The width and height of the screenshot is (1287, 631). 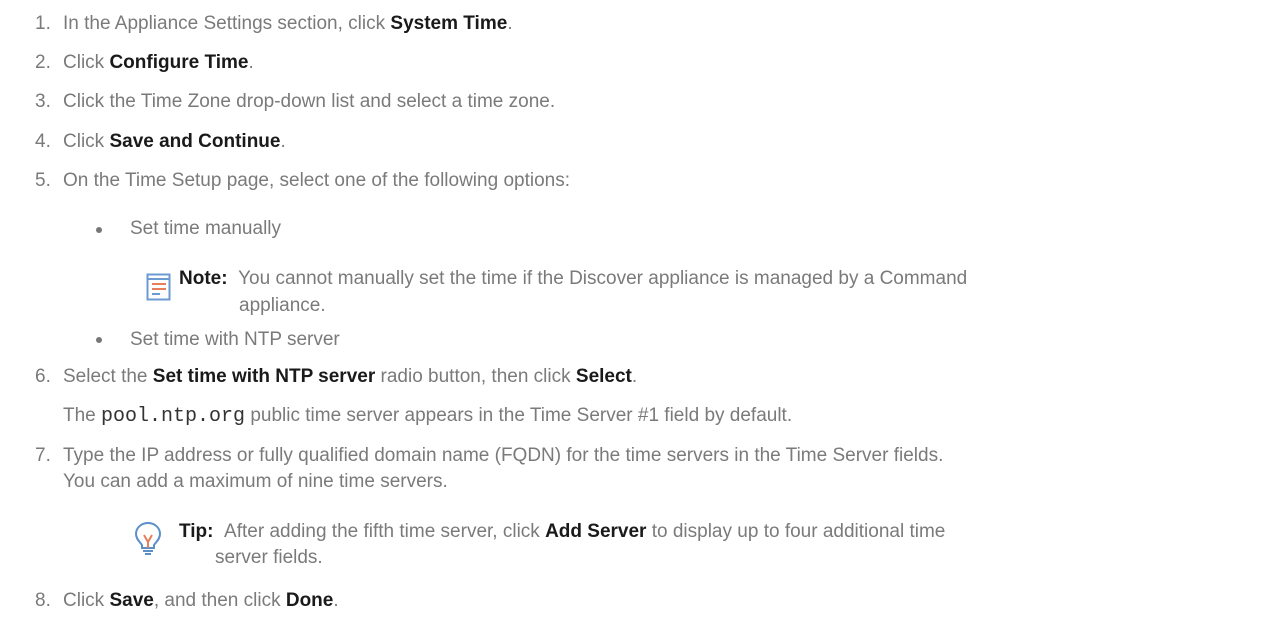 I want to click on step-4-text: Click, so click(x=86, y=141).